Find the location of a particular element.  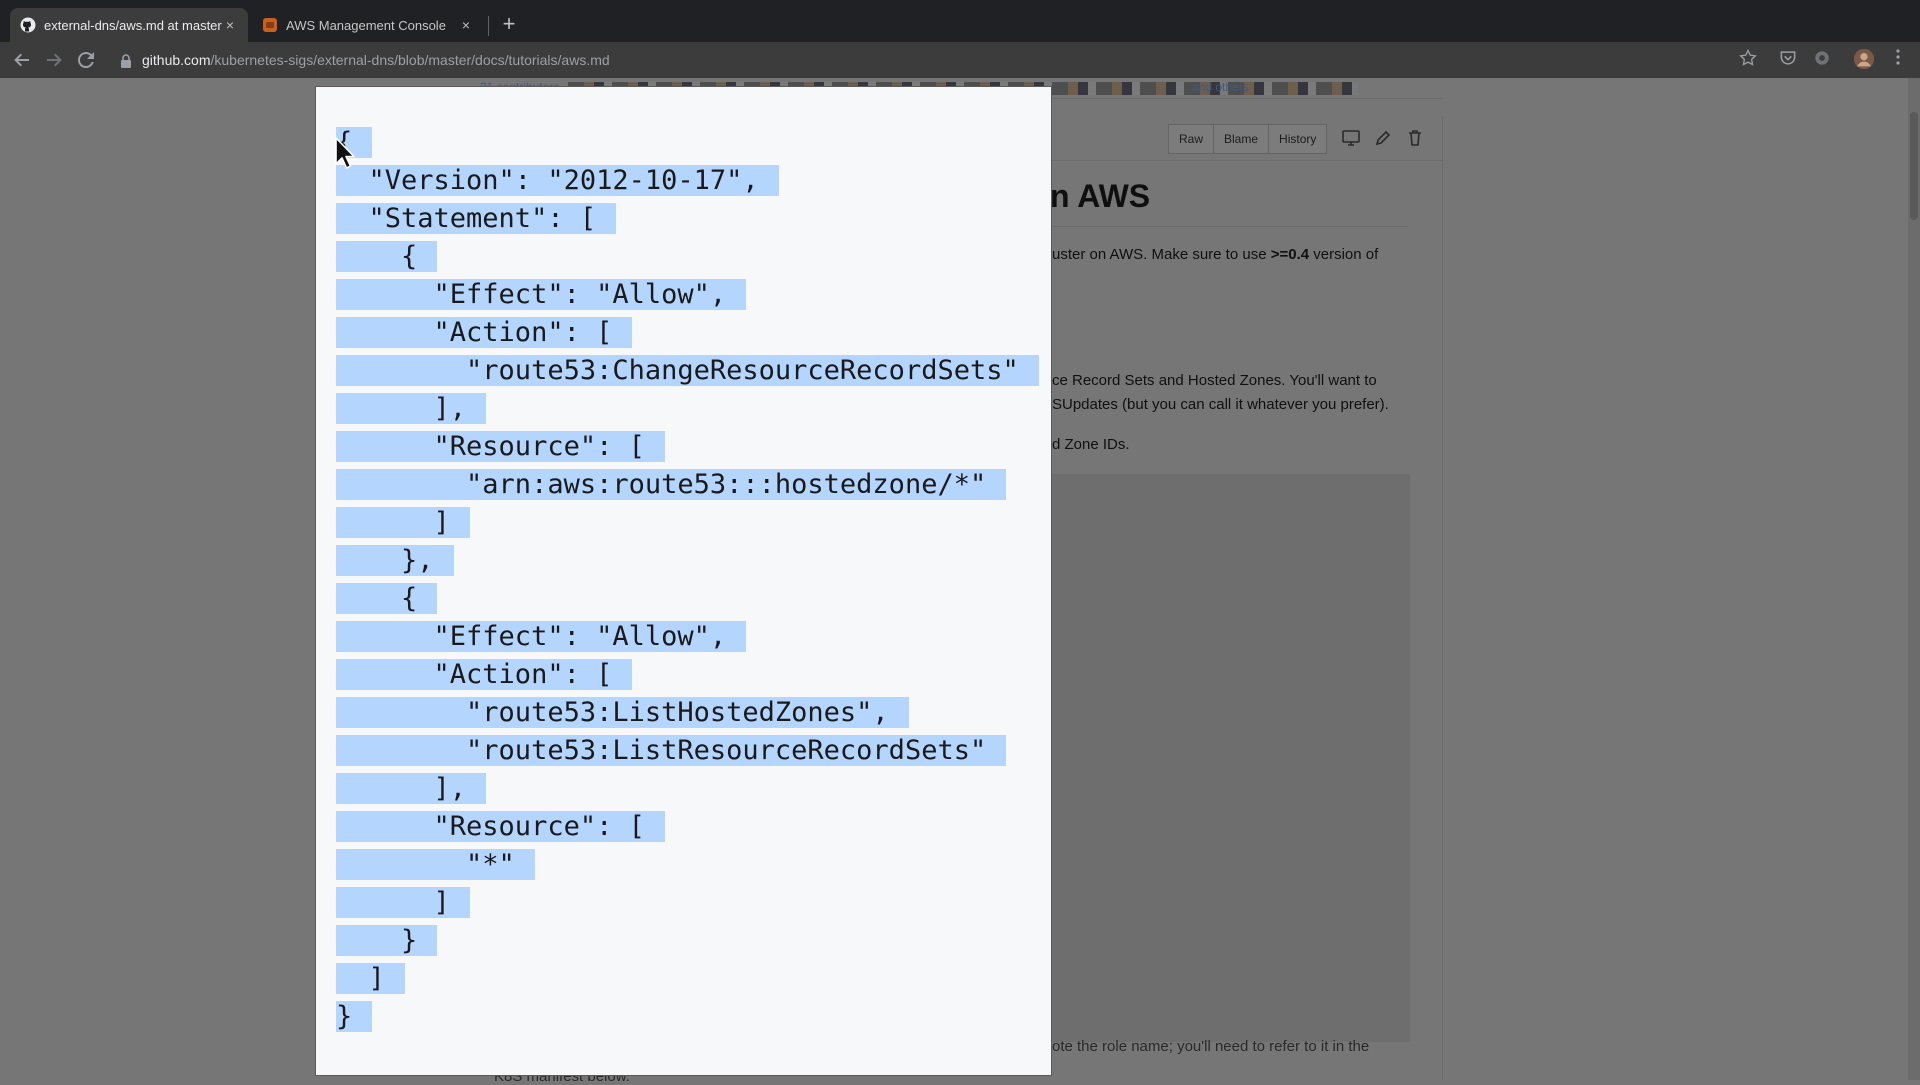

trash-icon is located at coordinates (1415, 138).